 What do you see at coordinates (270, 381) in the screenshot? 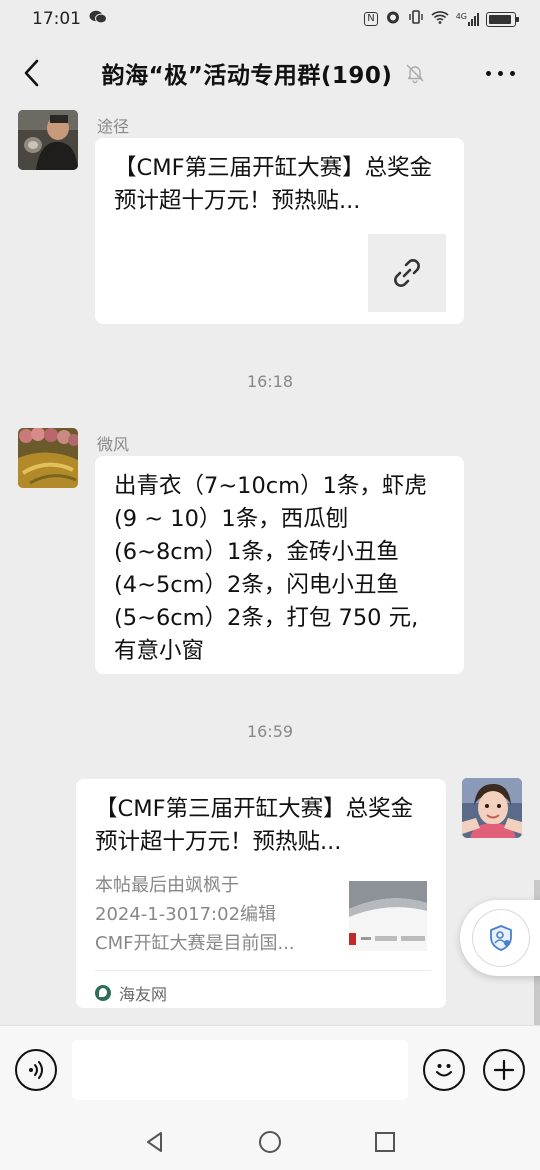
I see `time-divider: 16:18` at bounding box center [270, 381].